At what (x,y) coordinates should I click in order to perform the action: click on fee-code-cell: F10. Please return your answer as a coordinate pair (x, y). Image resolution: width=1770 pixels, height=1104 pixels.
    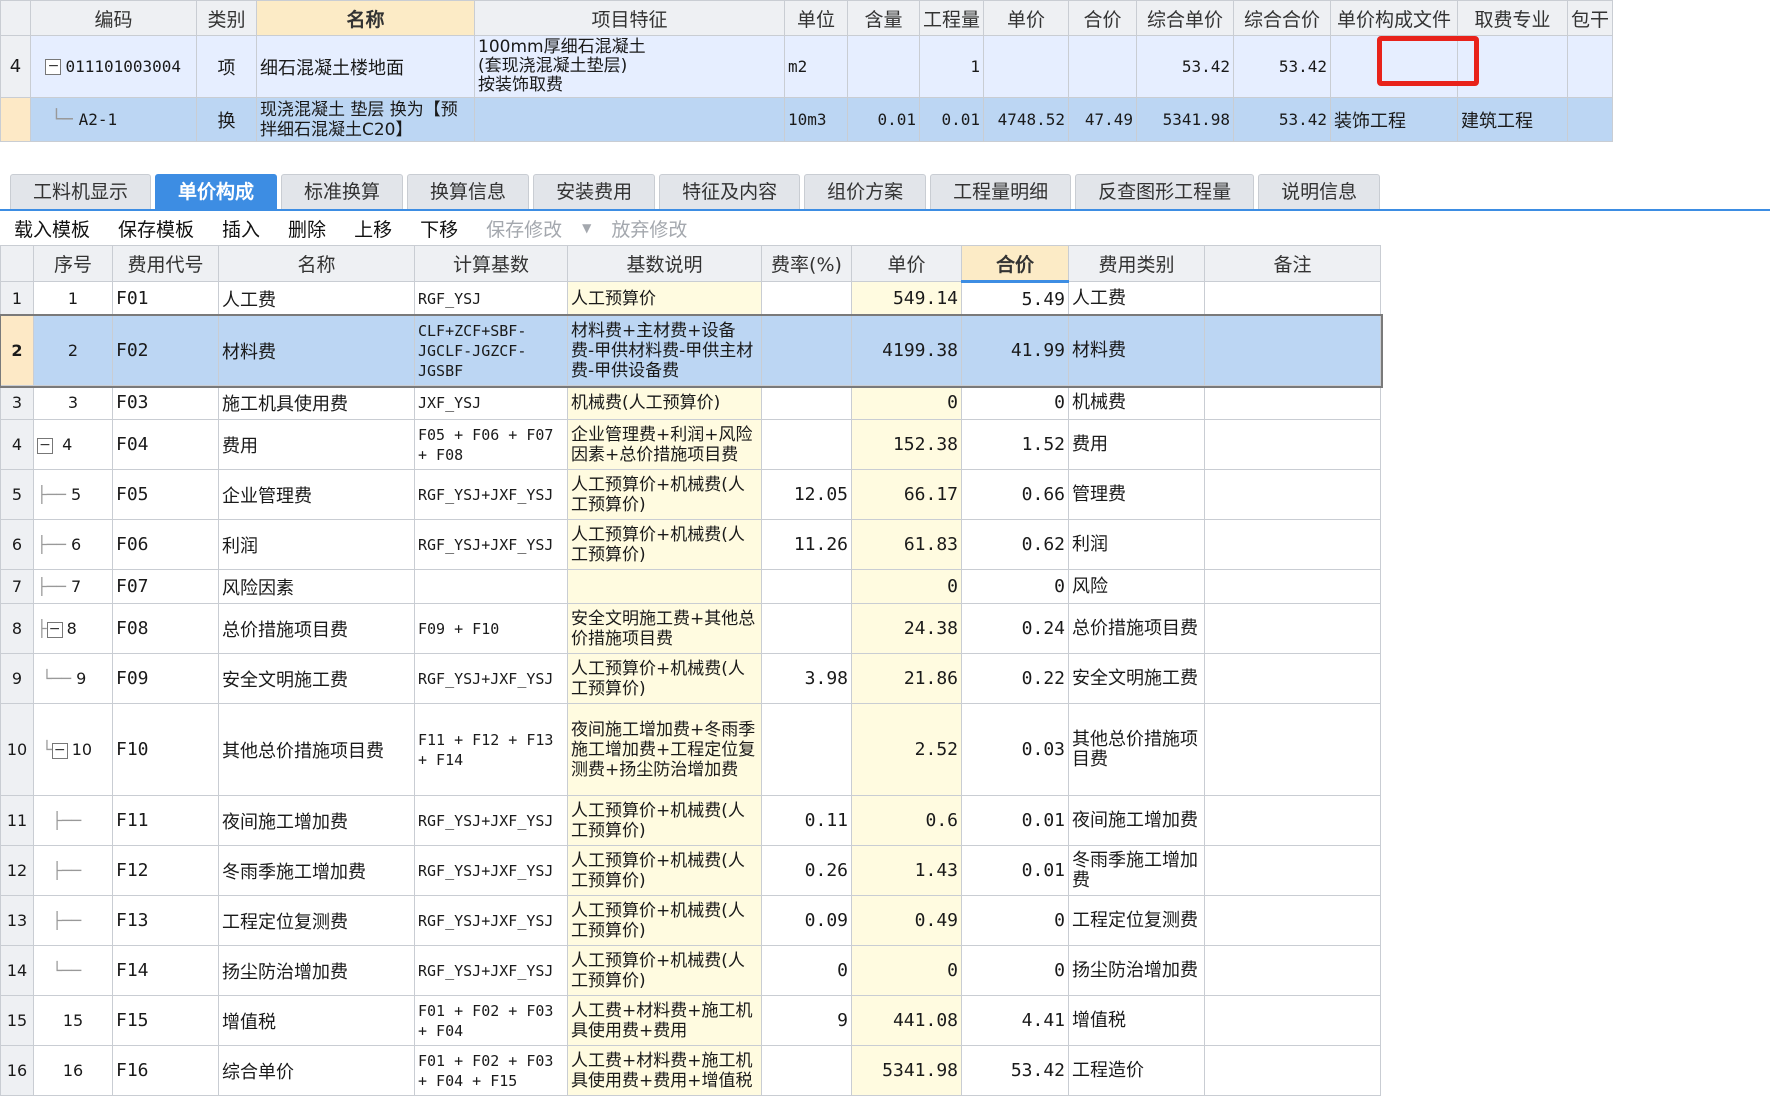
    Looking at the image, I should click on (165, 749).